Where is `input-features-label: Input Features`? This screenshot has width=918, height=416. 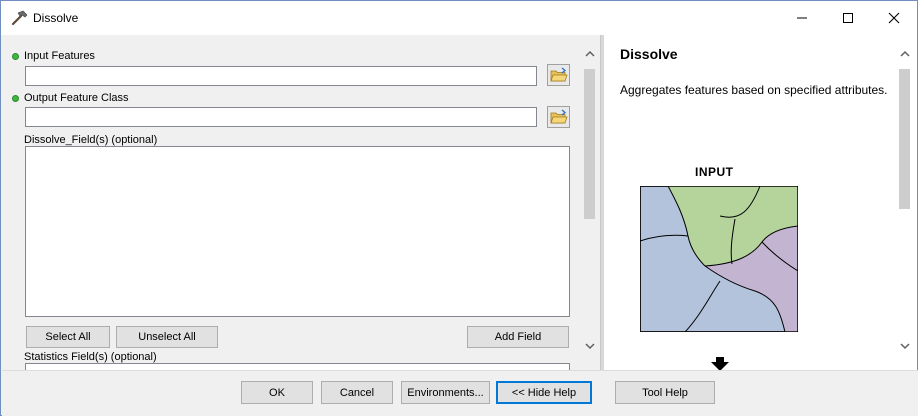
input-features-label: Input Features is located at coordinates (59, 56).